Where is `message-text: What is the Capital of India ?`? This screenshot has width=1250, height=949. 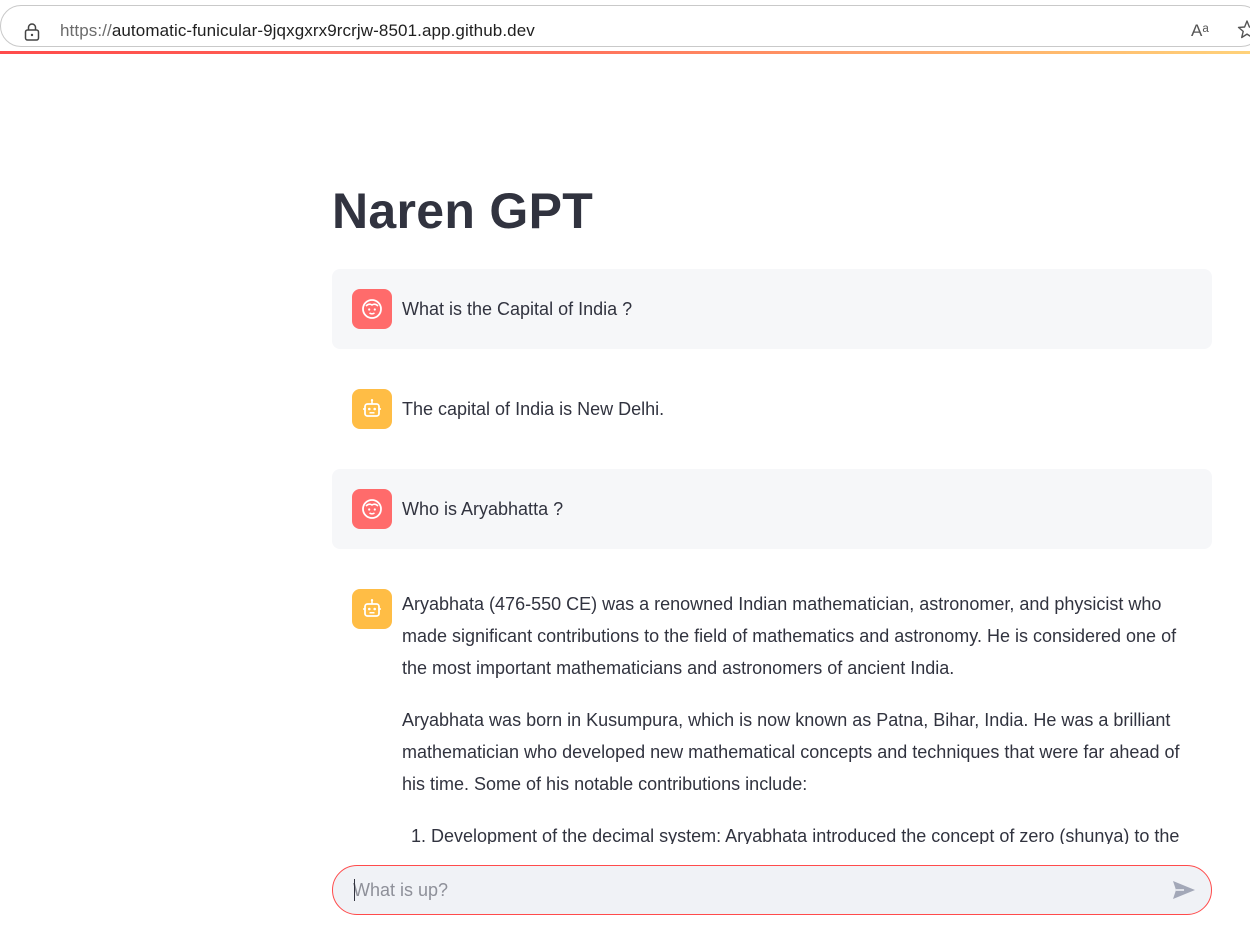 message-text: What is the Capital of India ? is located at coordinates (517, 309).